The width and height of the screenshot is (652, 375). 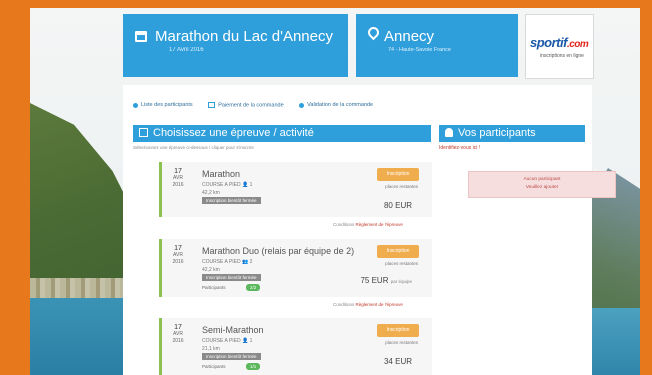 What do you see at coordinates (246, 105) in the screenshot?
I see `step-payment: Paiement de la commande` at bounding box center [246, 105].